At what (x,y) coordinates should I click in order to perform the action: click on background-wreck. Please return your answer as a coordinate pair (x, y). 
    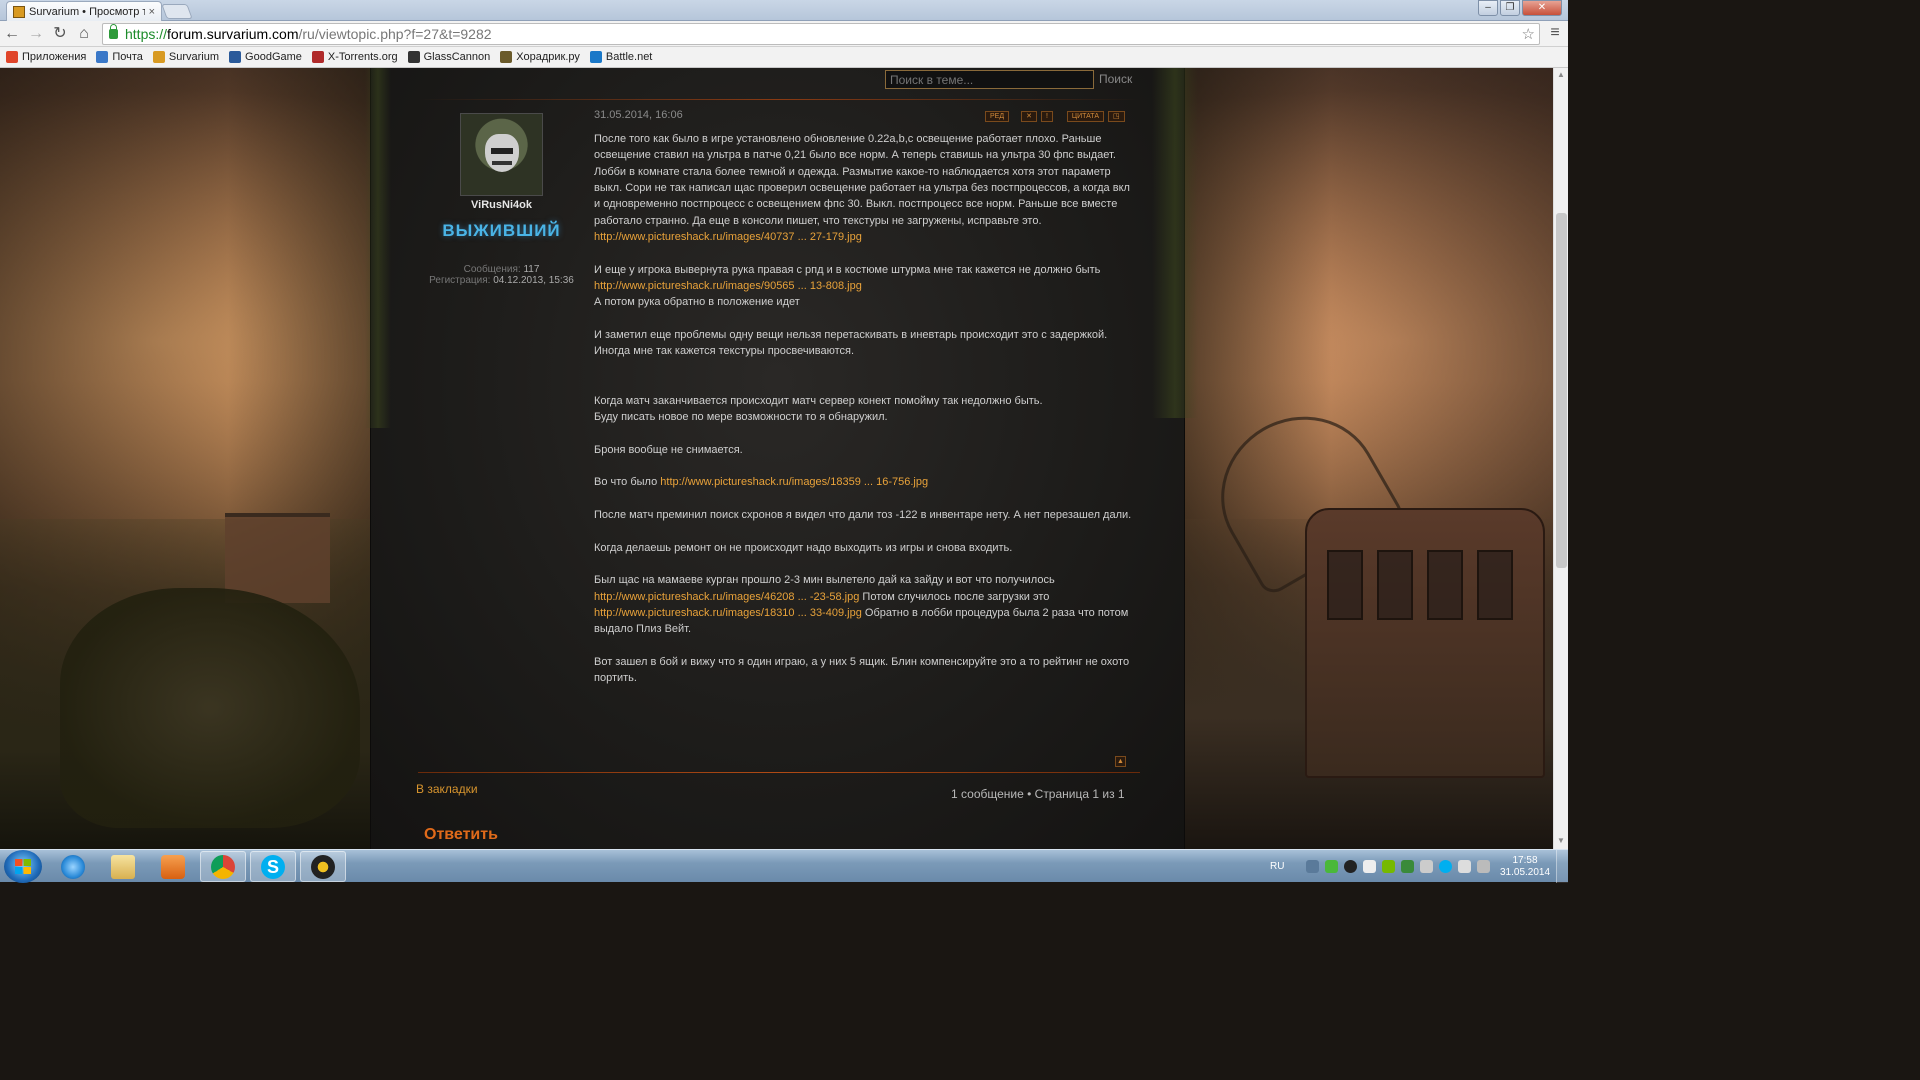
    Looking at the image, I should click on (210, 708).